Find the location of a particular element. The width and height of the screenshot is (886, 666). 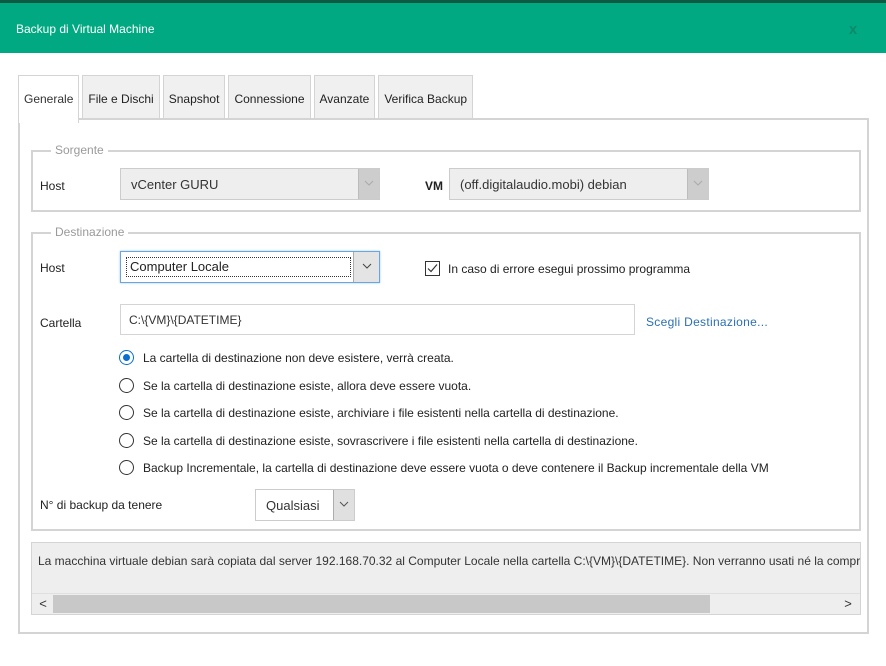

tab-verifica-backup: Verifica Backup is located at coordinates (426, 97).